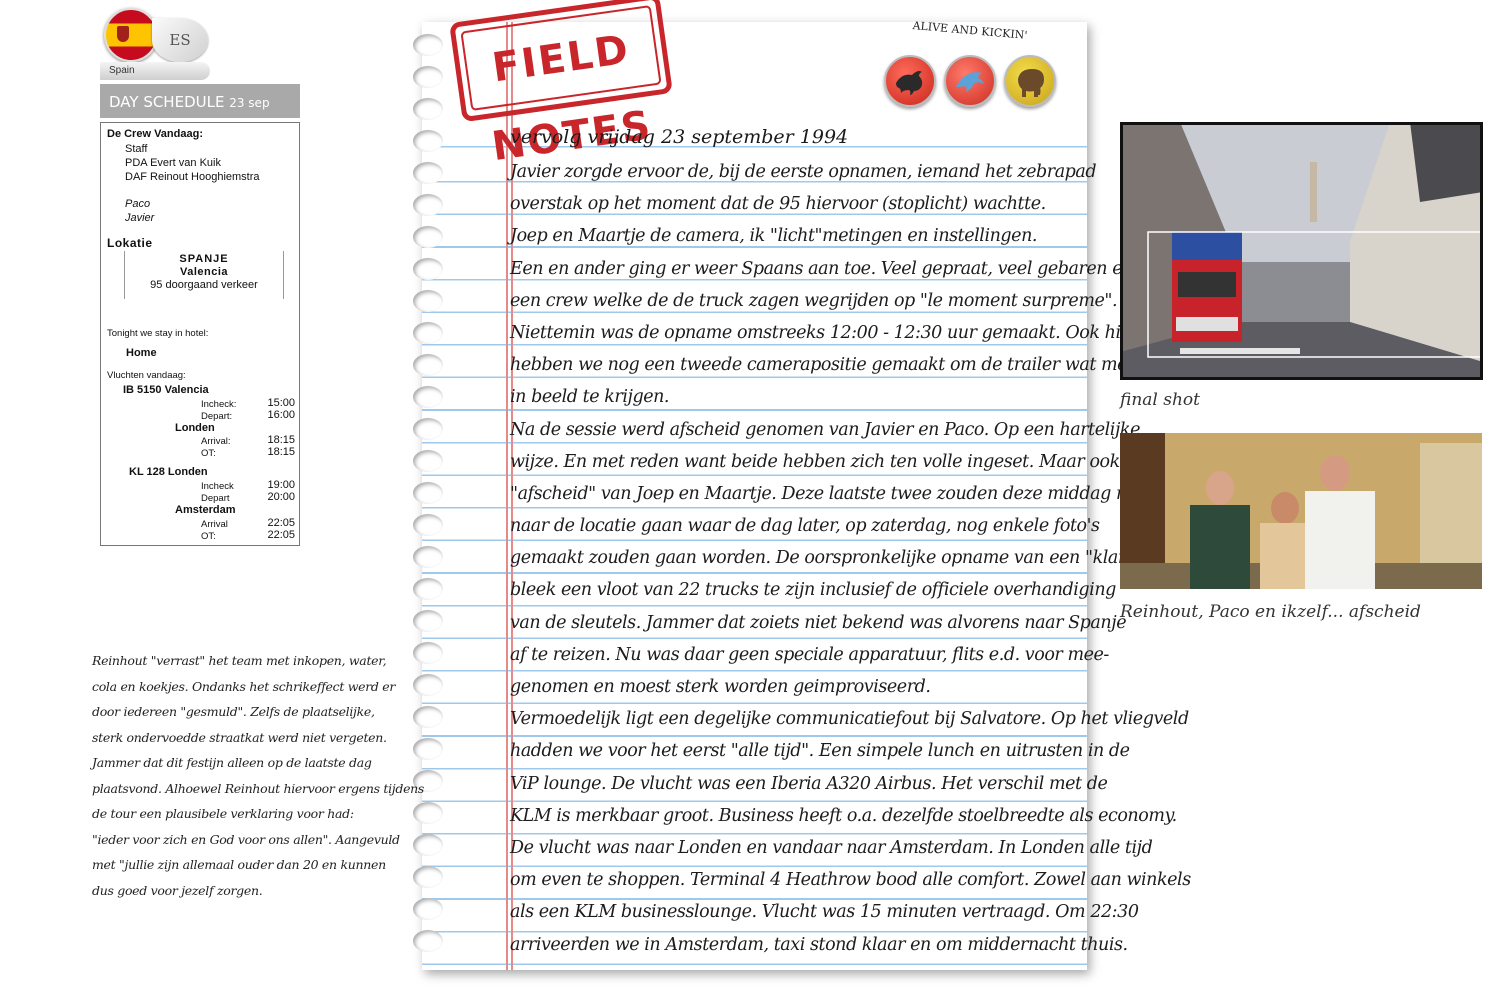  Describe the element at coordinates (910, 81) in the screenshot. I see `bull-medal-icon` at that location.